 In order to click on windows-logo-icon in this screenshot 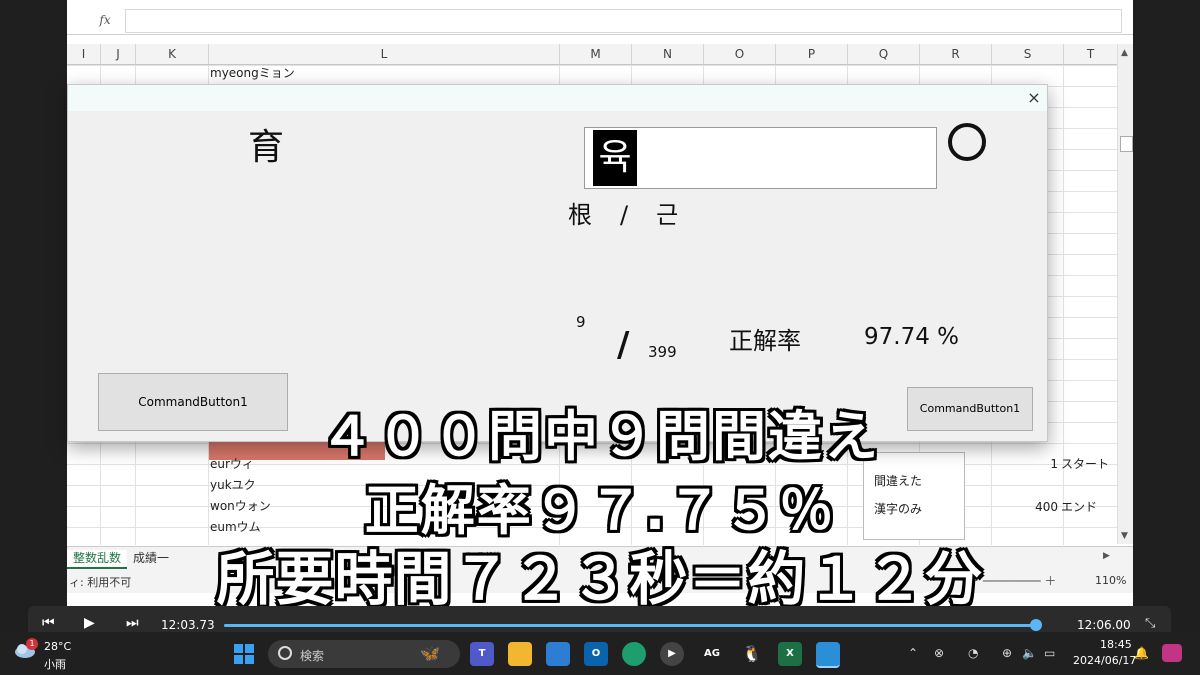, I will do `click(238, 648)`.